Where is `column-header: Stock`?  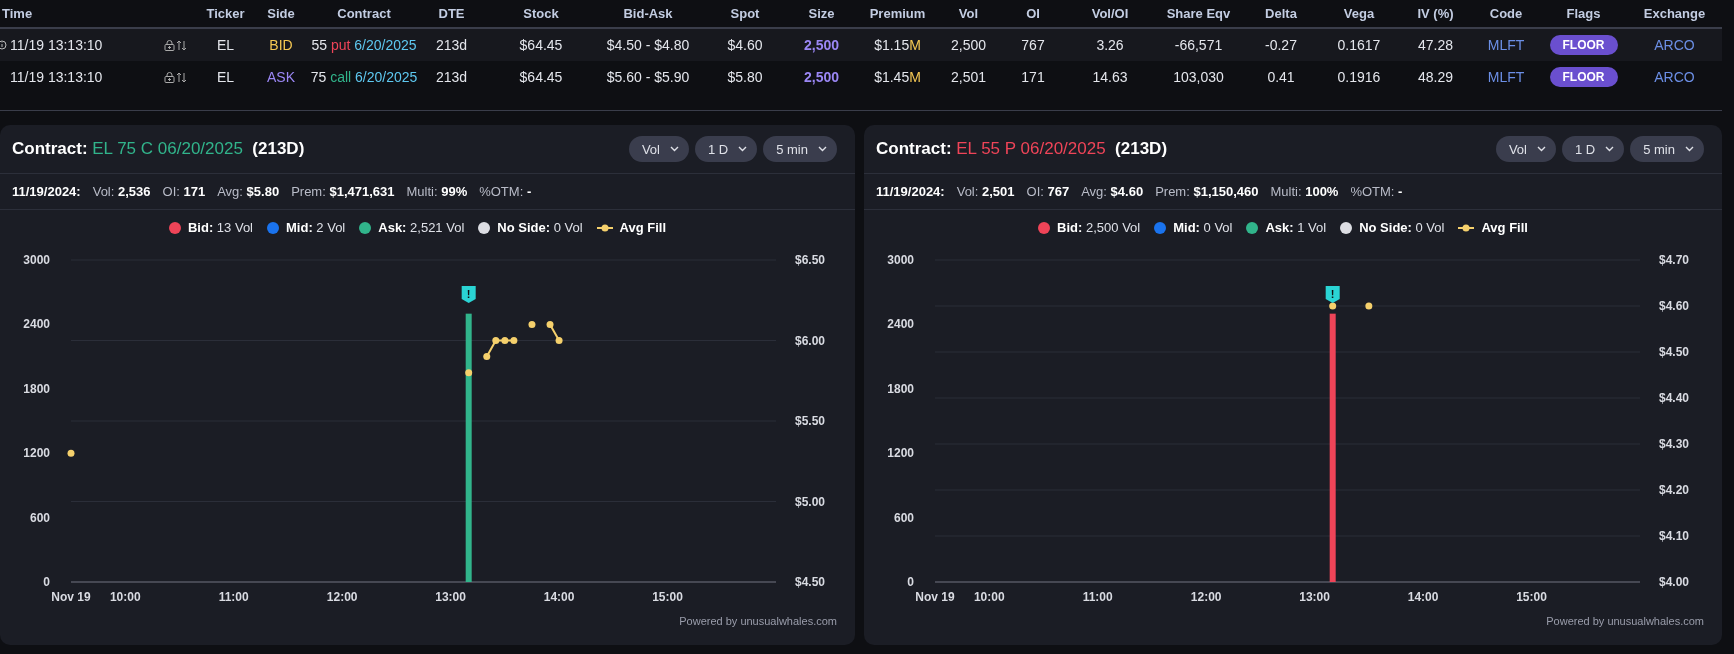
column-header: Stock is located at coordinates (541, 13).